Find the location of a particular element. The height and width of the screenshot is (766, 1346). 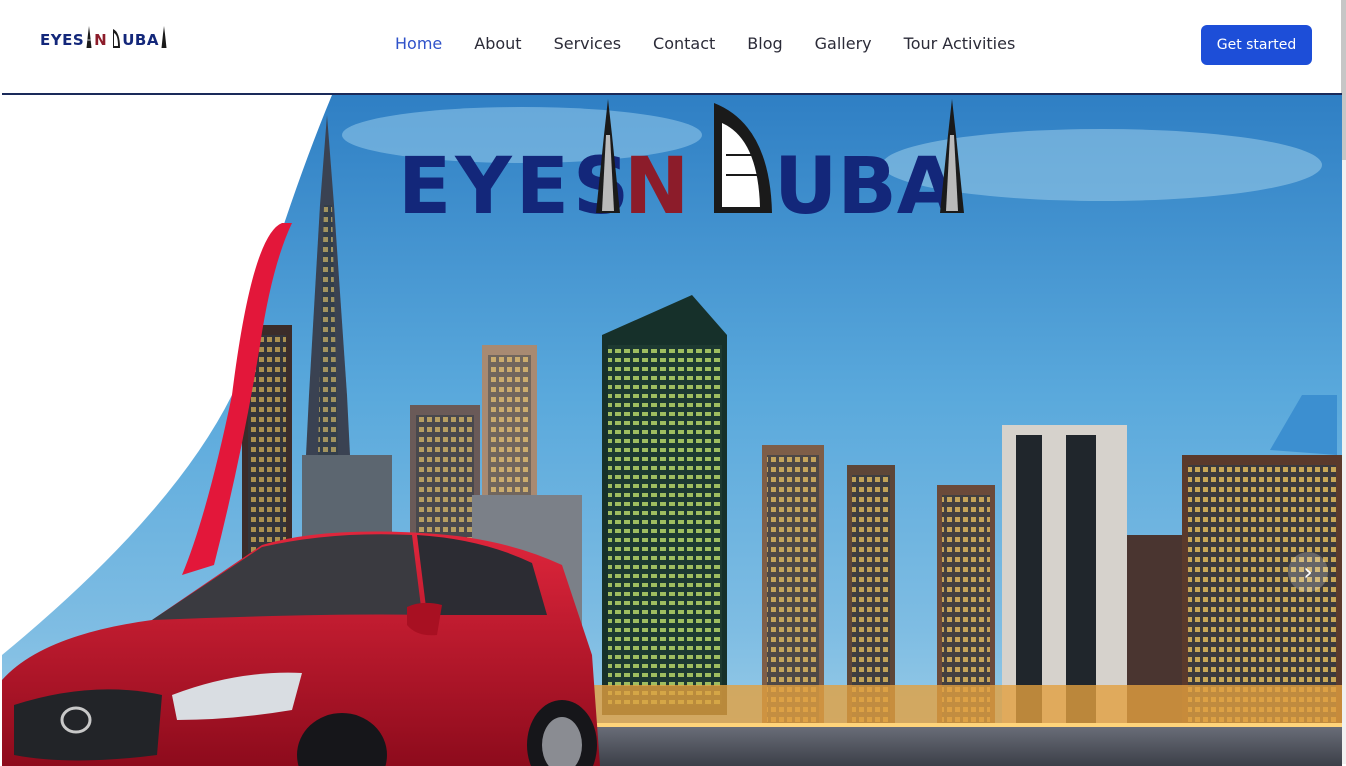

hero-logo-eyes: EYES is located at coordinates (515, 187).